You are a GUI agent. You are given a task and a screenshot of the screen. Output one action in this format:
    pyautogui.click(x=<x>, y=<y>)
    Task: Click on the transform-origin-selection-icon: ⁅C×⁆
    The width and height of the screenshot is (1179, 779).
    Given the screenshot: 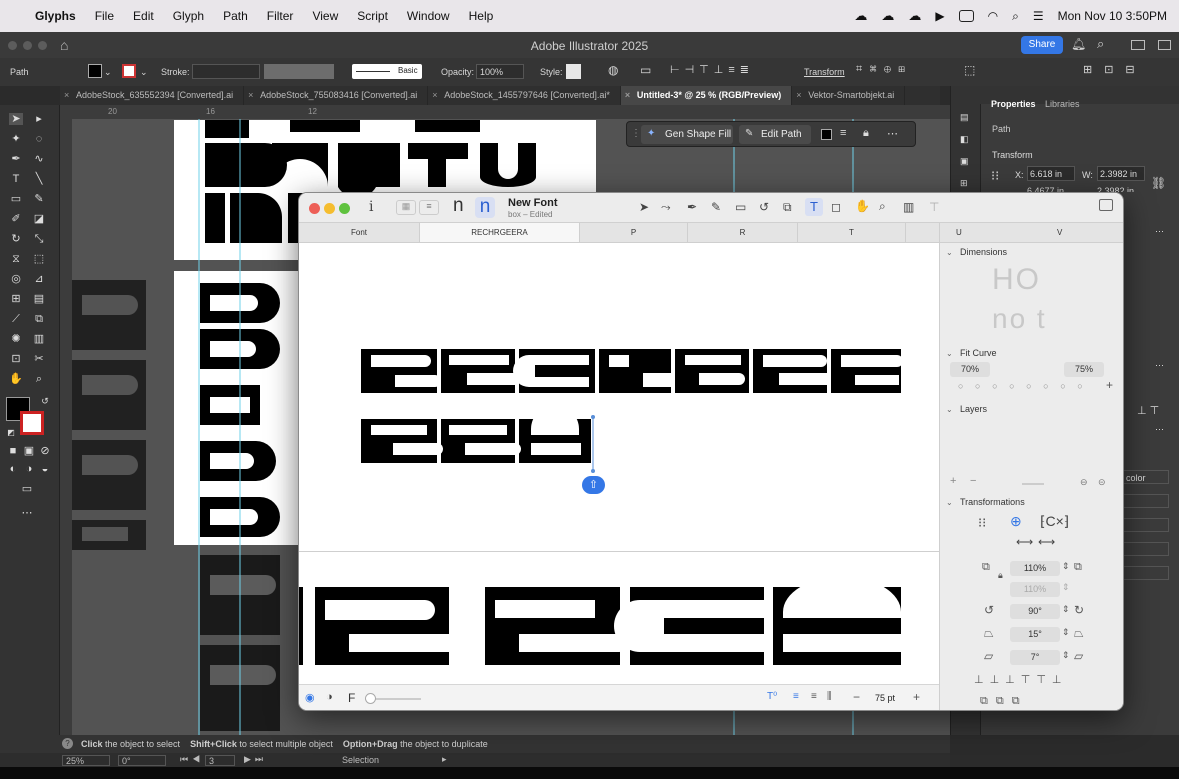 What is the action you would take?
    pyautogui.click(x=1054, y=521)
    